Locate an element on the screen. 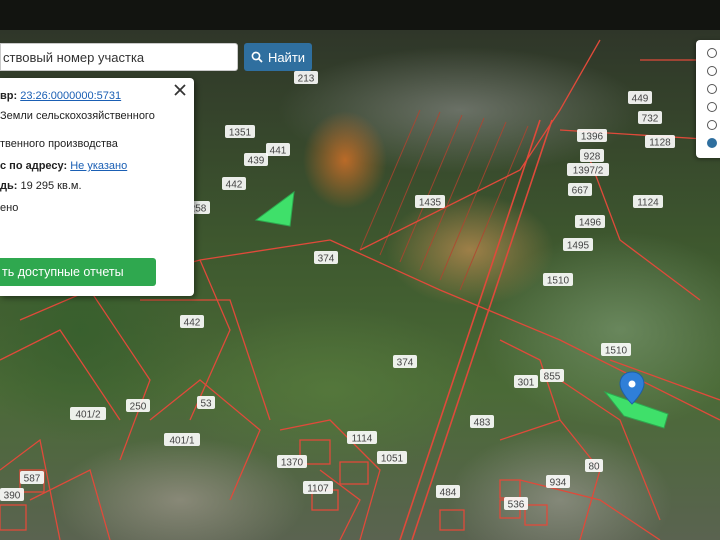 Image resolution: width=720 pixels, height=540 pixels. parcel-label: 390 is located at coordinates (12, 496).